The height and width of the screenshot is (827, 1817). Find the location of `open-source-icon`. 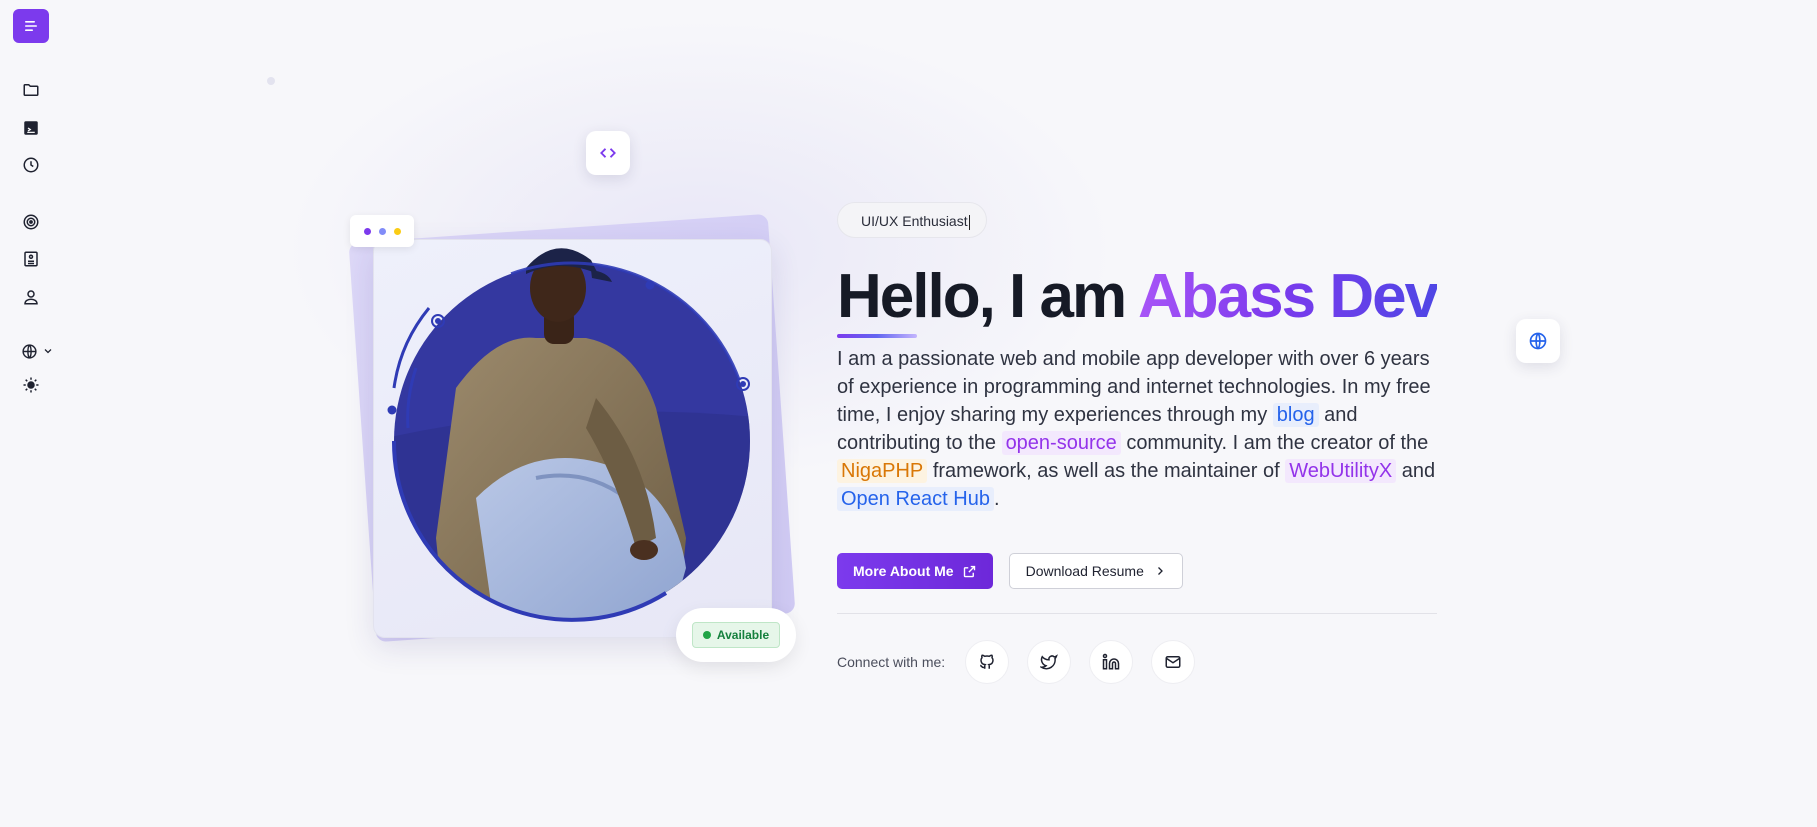

open-source-icon is located at coordinates (31, 222).